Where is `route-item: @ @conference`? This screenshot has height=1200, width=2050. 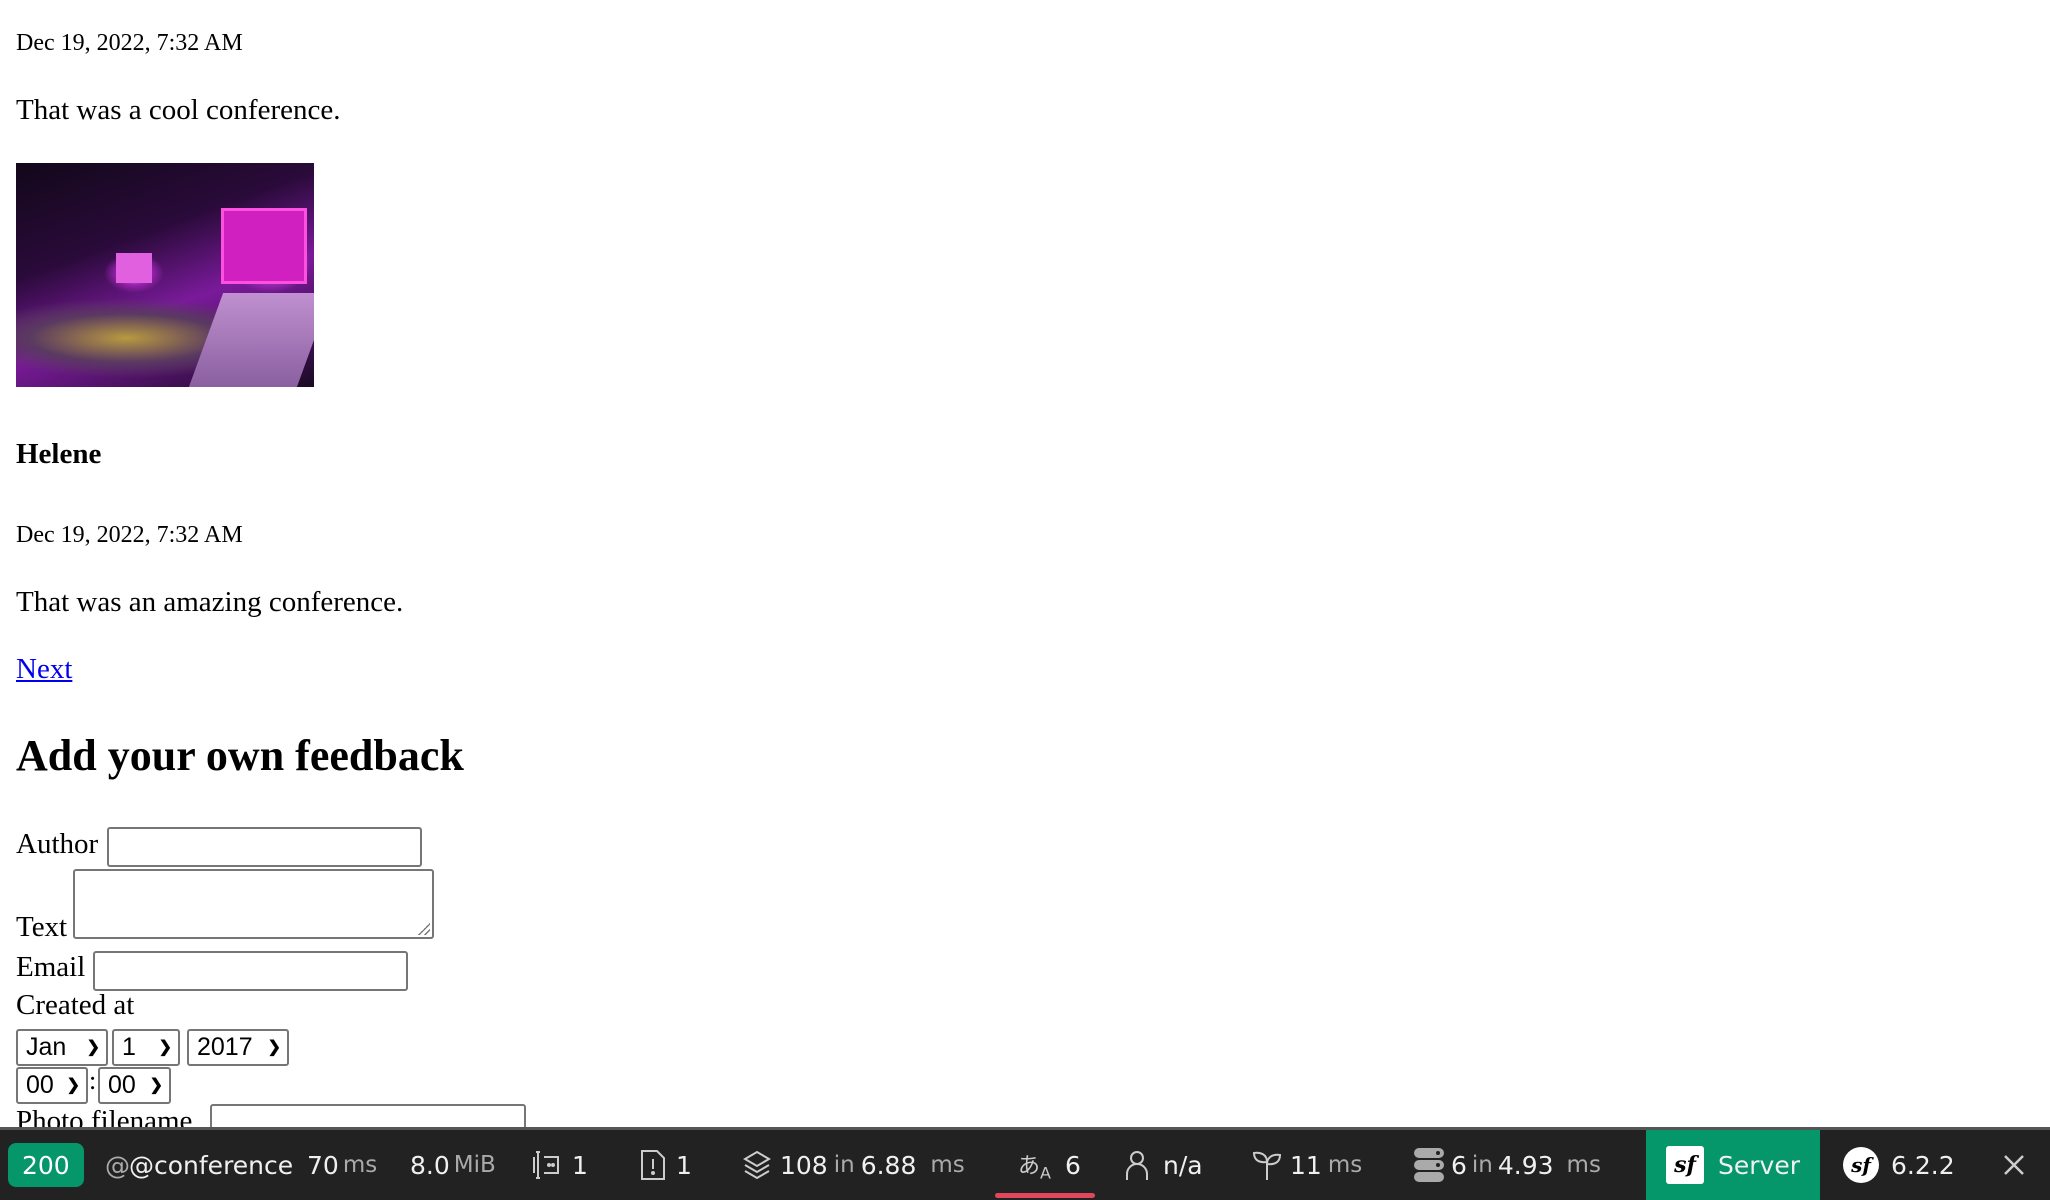 route-item: @ @conference is located at coordinates (199, 1165).